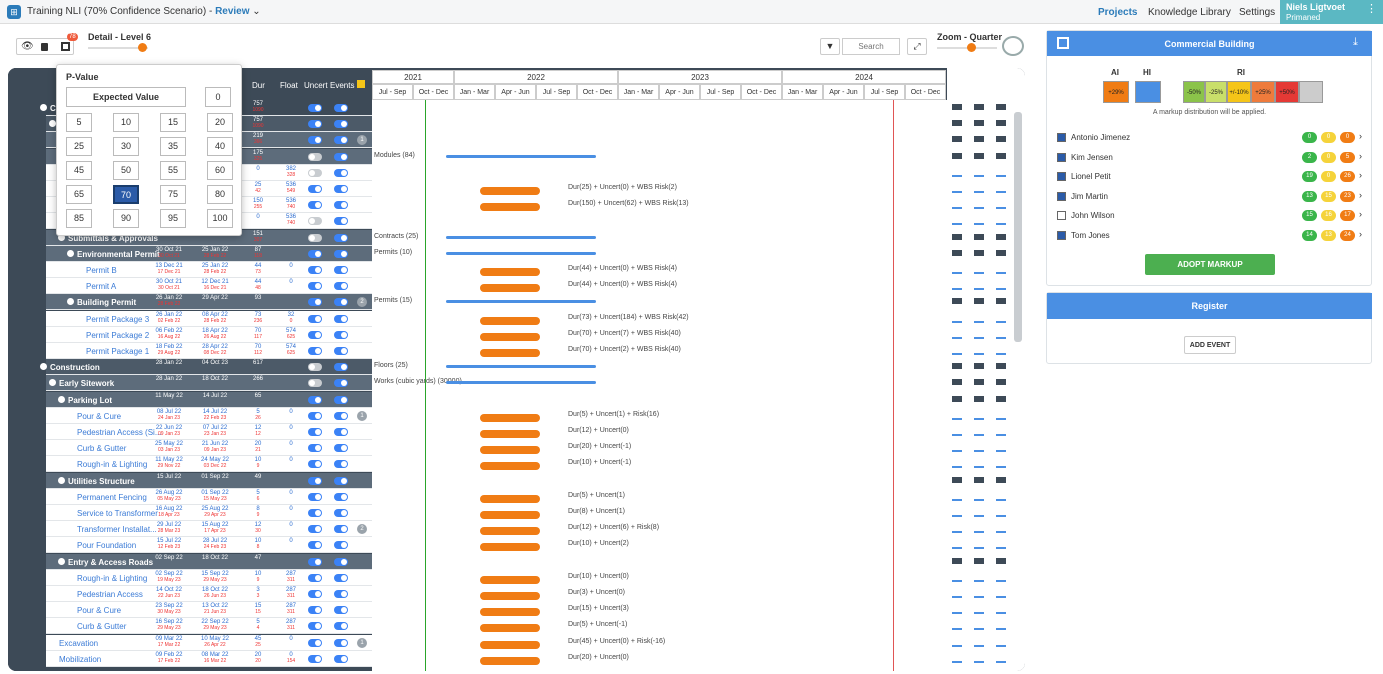  What do you see at coordinates (232, 11) in the screenshot?
I see `review-status-dropdown: Review` at bounding box center [232, 11].